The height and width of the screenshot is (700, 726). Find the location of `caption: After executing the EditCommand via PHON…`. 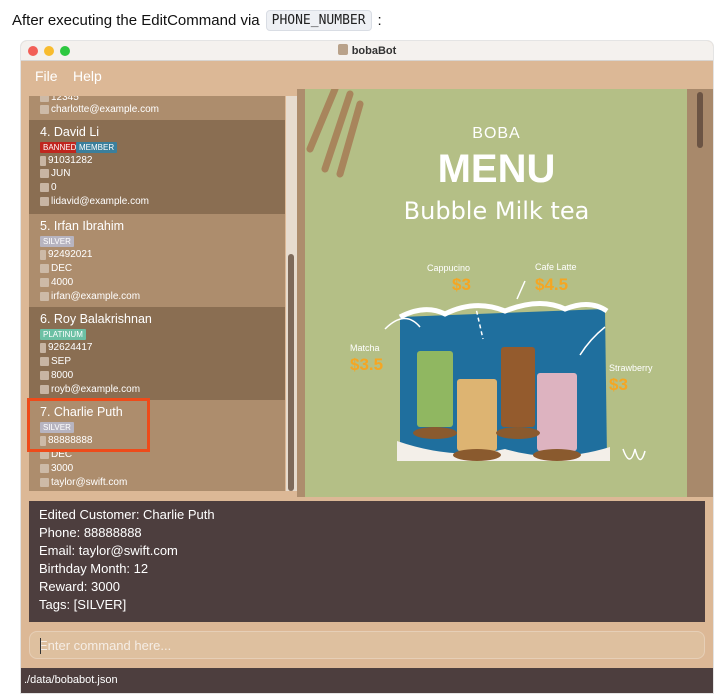

caption: After executing the EditCommand via PHON… is located at coordinates (197, 20).